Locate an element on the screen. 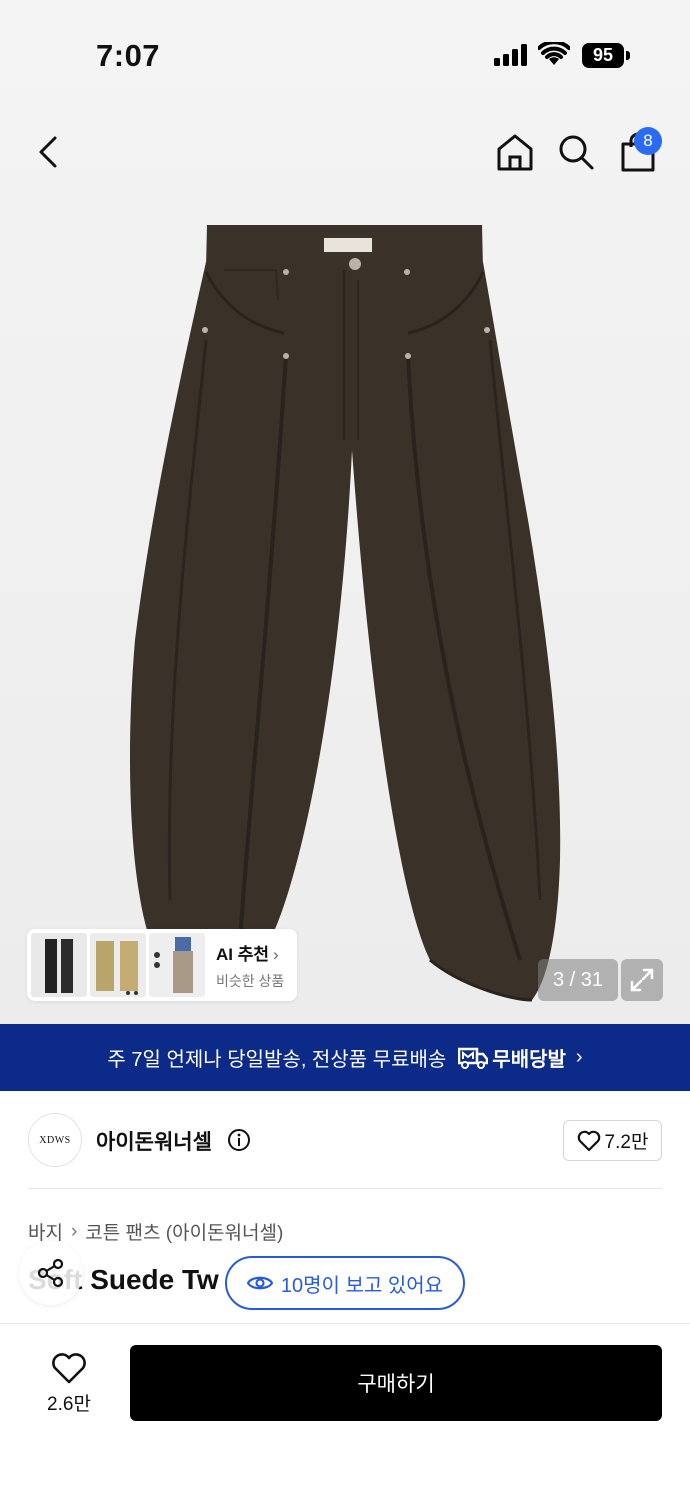  expand-image-button is located at coordinates (642, 980).